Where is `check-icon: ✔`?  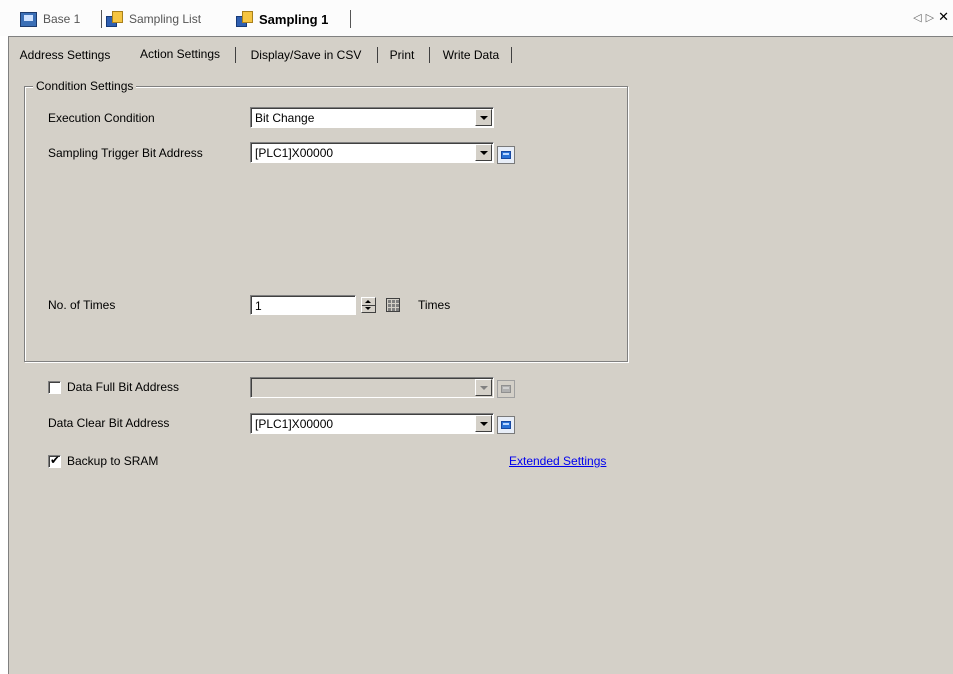 check-icon: ✔ is located at coordinates (55, 460).